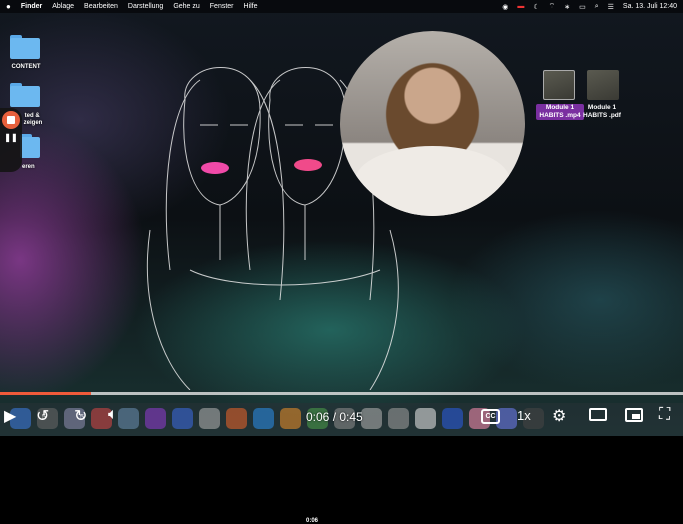 This screenshot has height=524, width=683. Describe the element at coordinates (312, 521) in the screenshot. I see `record-elapsed: 0:06` at that location.